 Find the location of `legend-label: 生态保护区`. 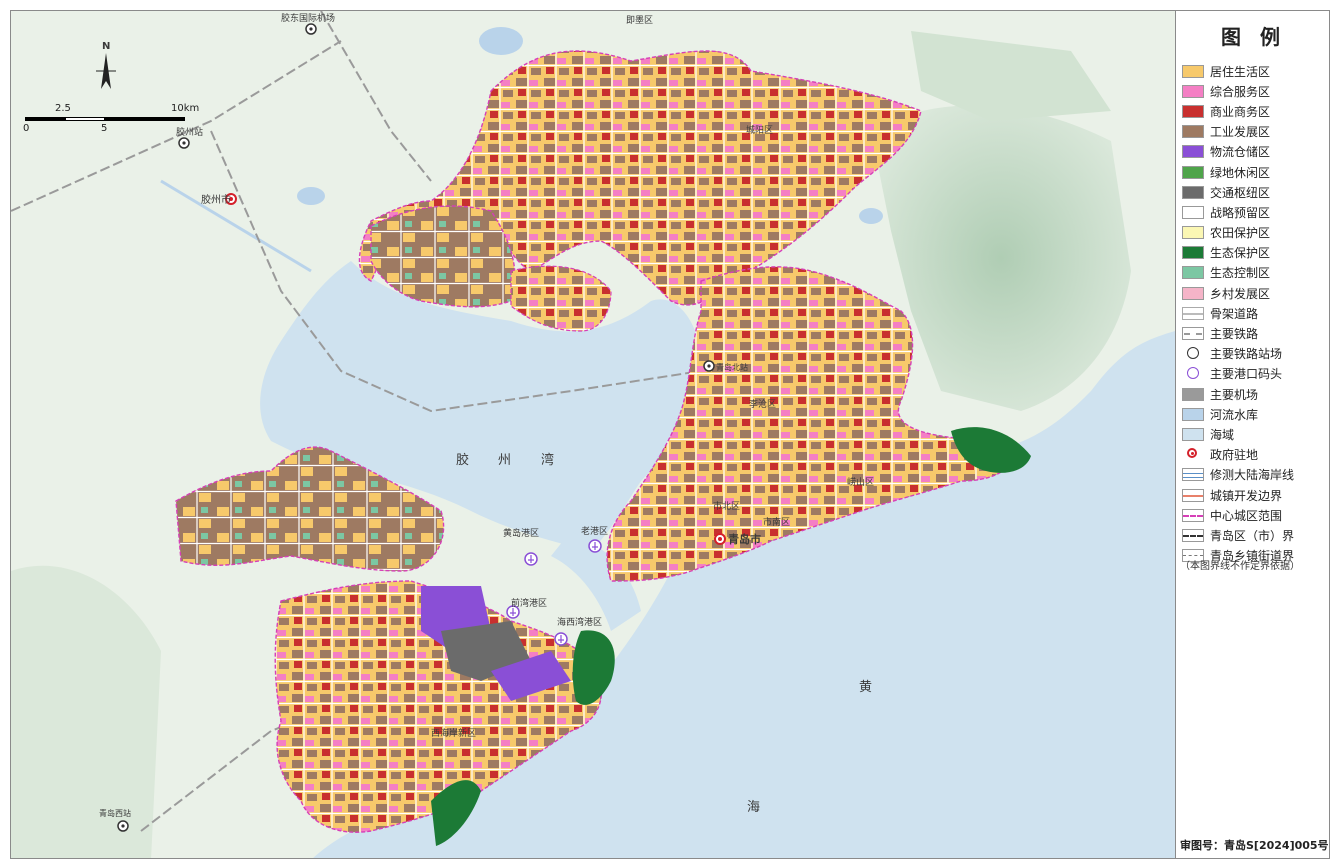

legend-label: 生态保护区 is located at coordinates (1240, 253).